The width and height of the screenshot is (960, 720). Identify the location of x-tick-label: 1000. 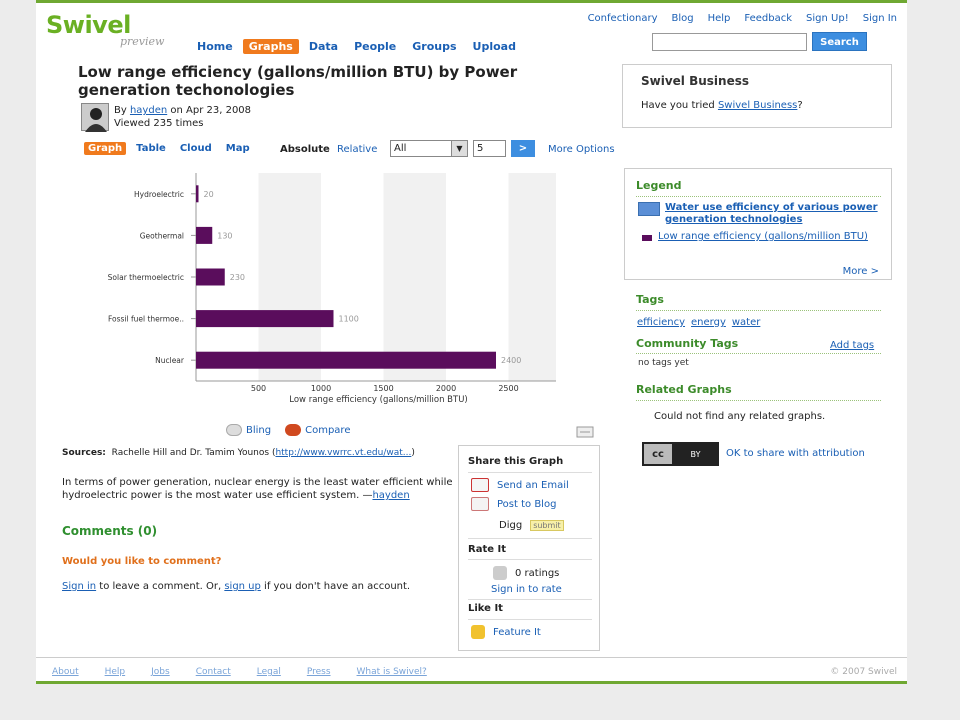
(321, 388).